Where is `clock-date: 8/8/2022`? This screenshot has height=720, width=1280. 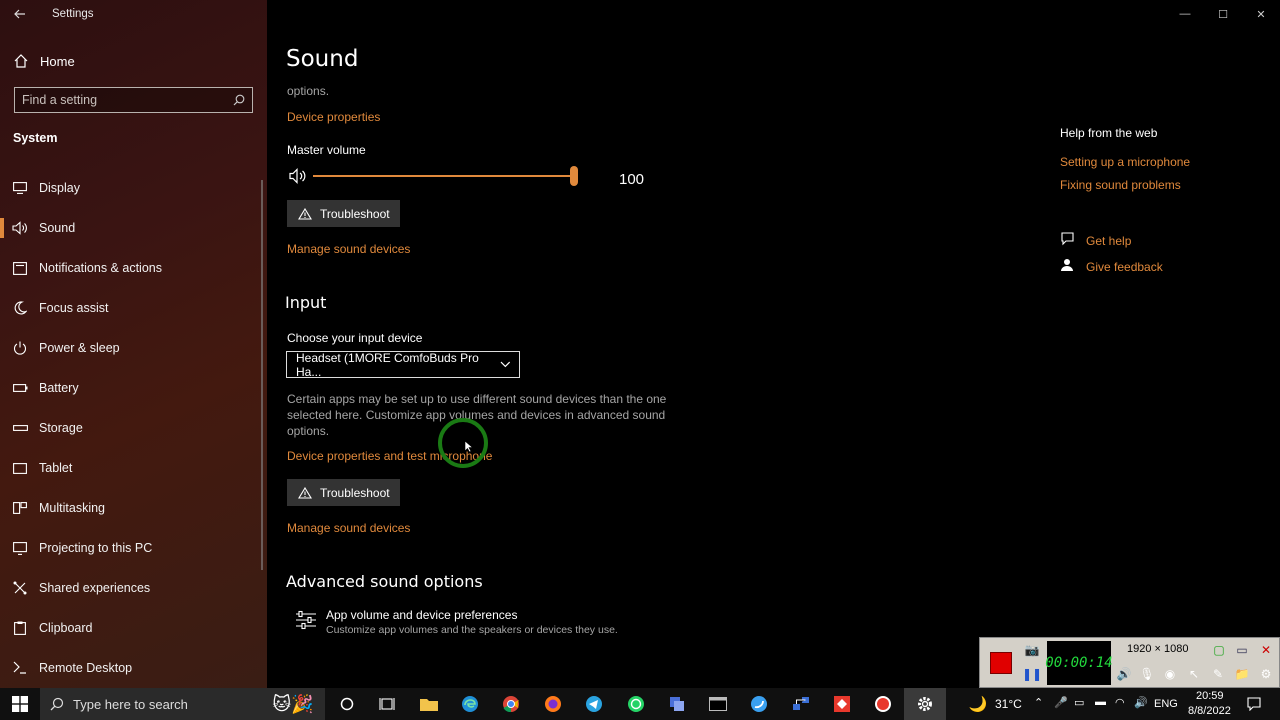
clock-date: 8/8/2022 is located at coordinates (1209, 711).